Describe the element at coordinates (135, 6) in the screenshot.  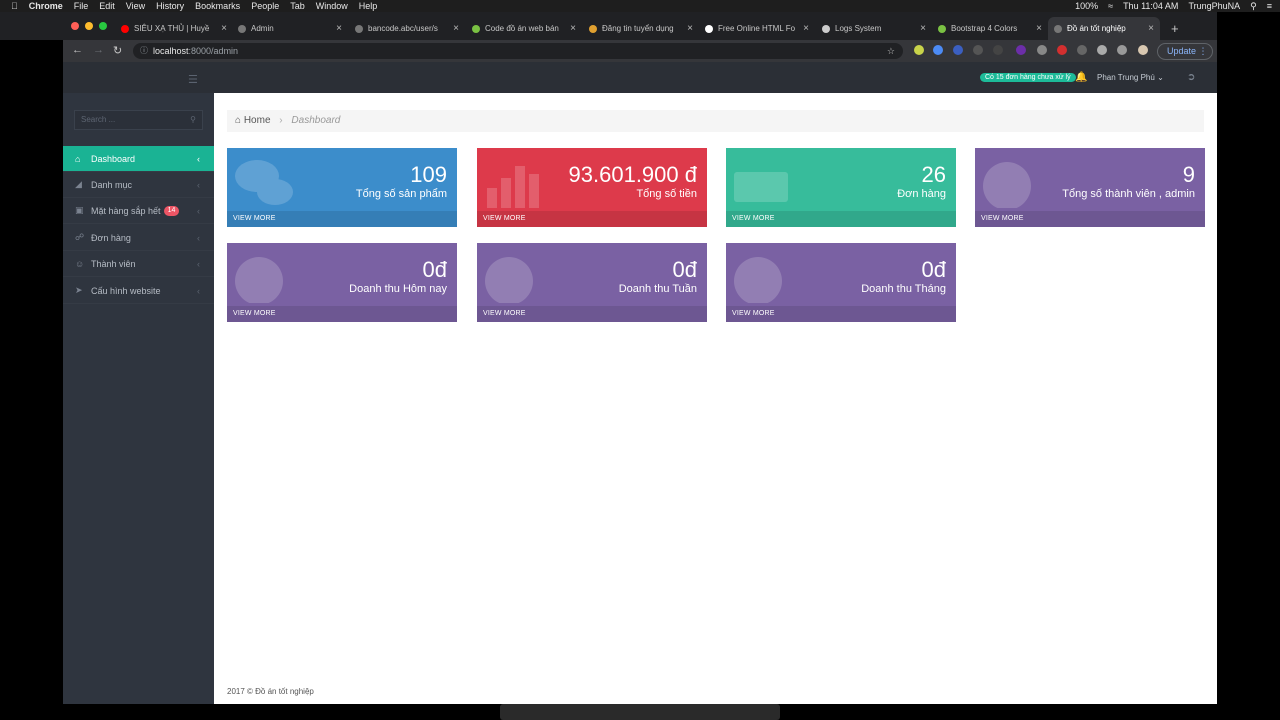
I see `menu-view: View` at that location.